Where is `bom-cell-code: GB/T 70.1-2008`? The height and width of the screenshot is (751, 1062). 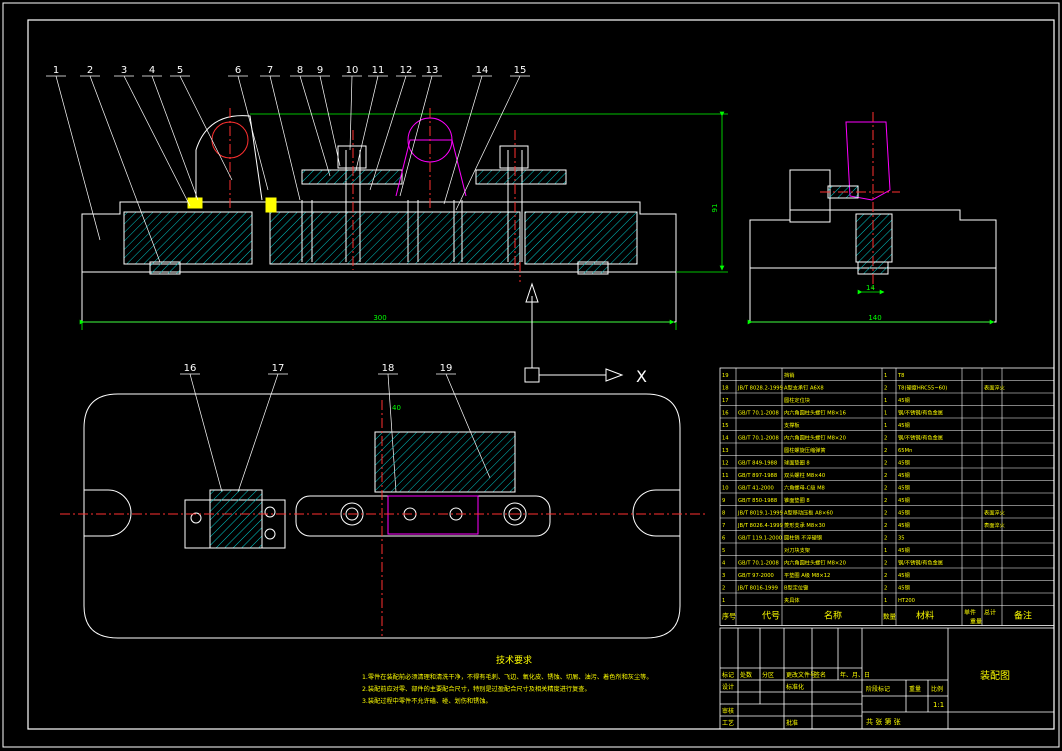 bom-cell-code: GB/T 70.1-2008 is located at coordinates (758, 414).